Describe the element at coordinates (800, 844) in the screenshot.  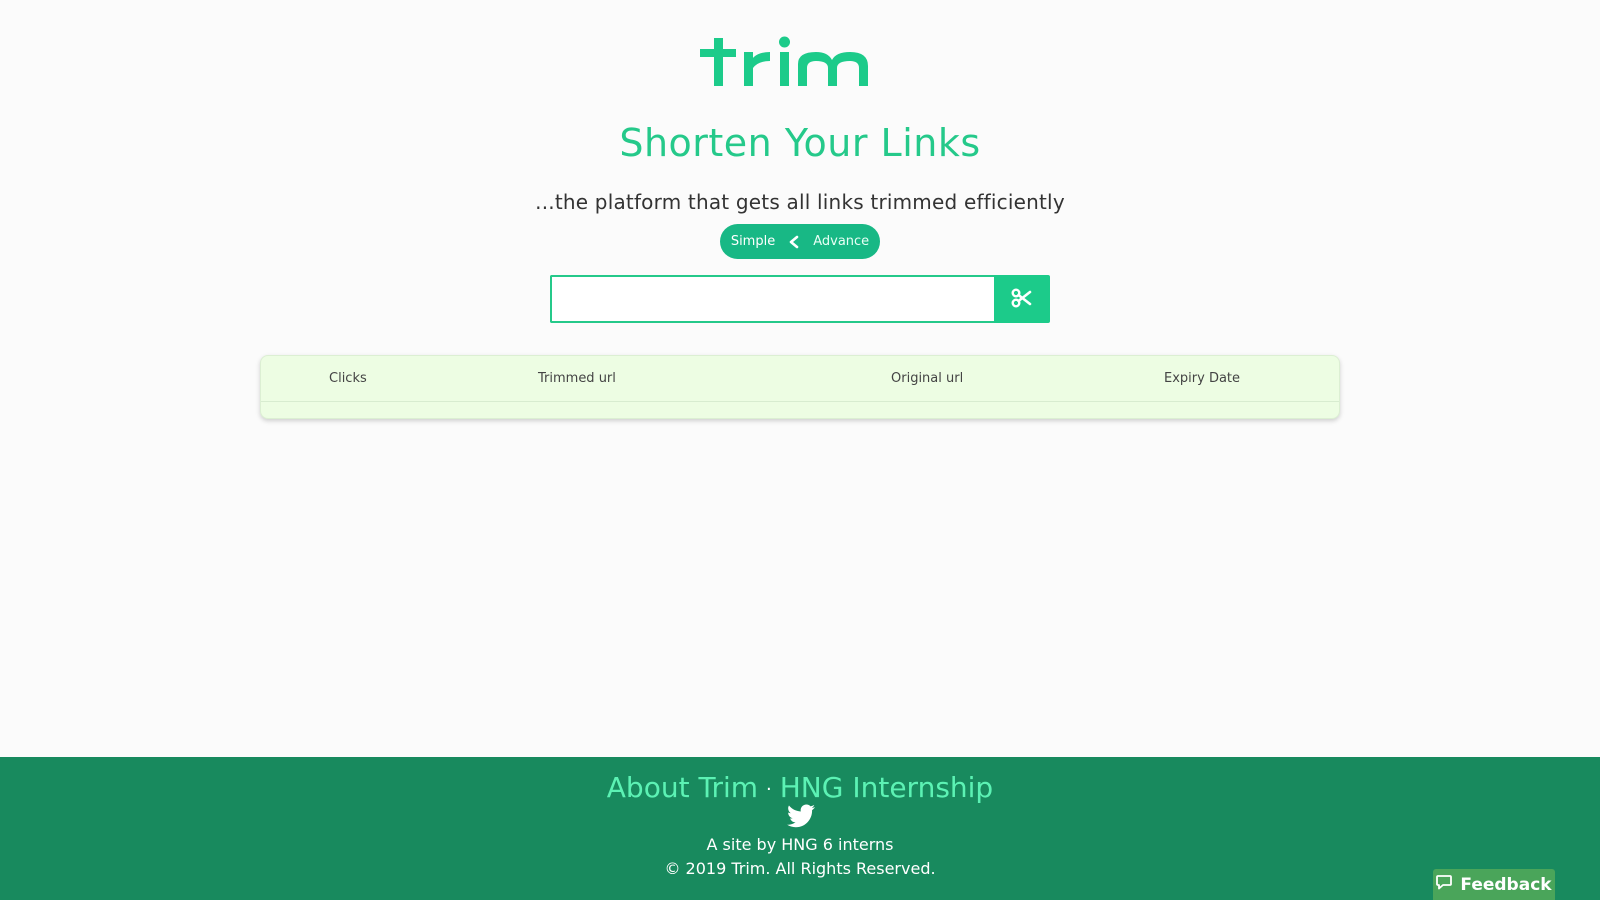
I see `footer-credit: A site by HNG 6 interns` at that location.